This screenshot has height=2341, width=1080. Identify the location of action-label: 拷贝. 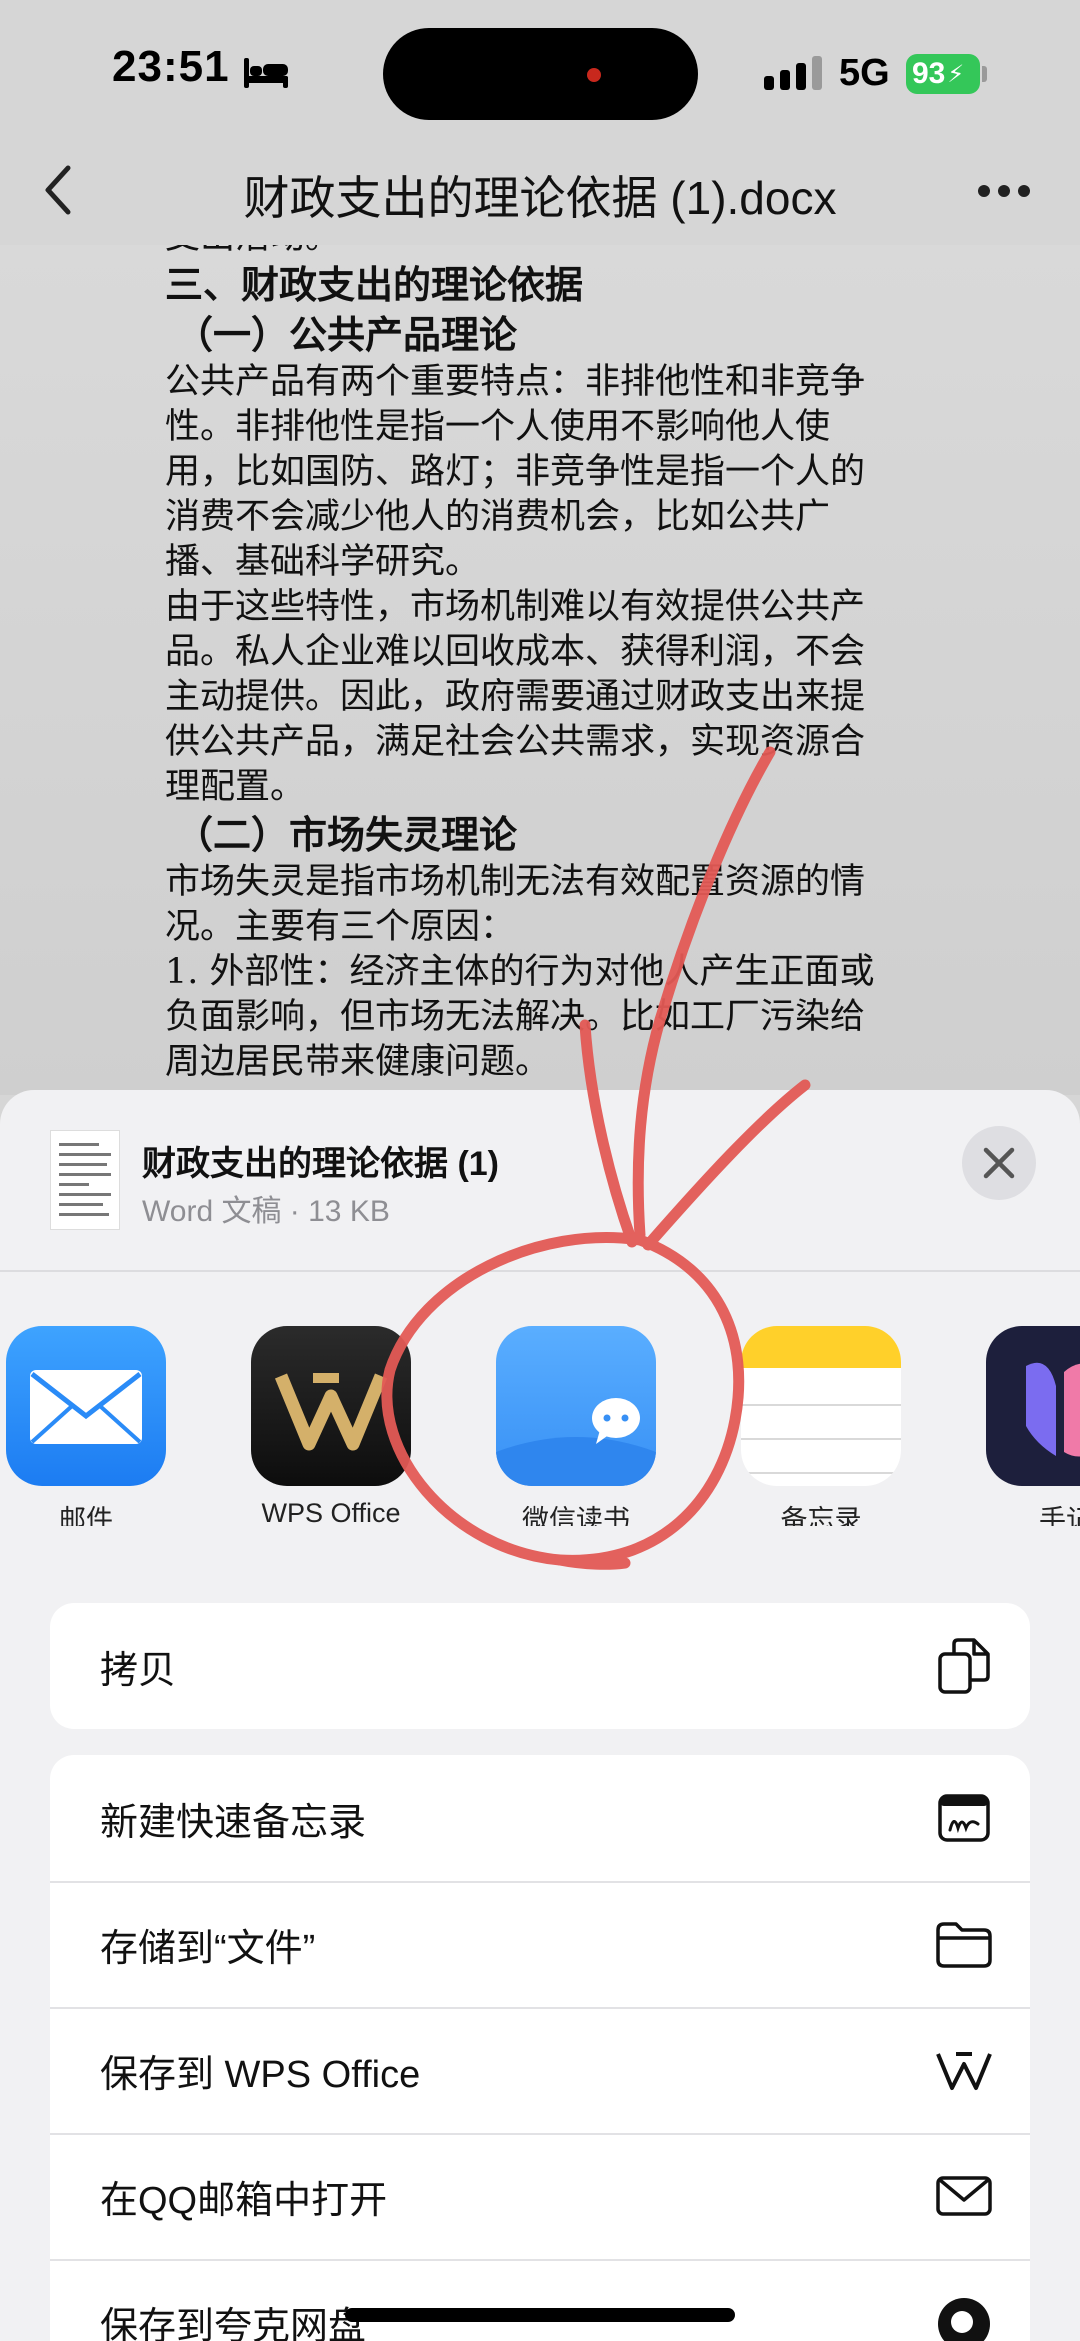
(138, 1670).